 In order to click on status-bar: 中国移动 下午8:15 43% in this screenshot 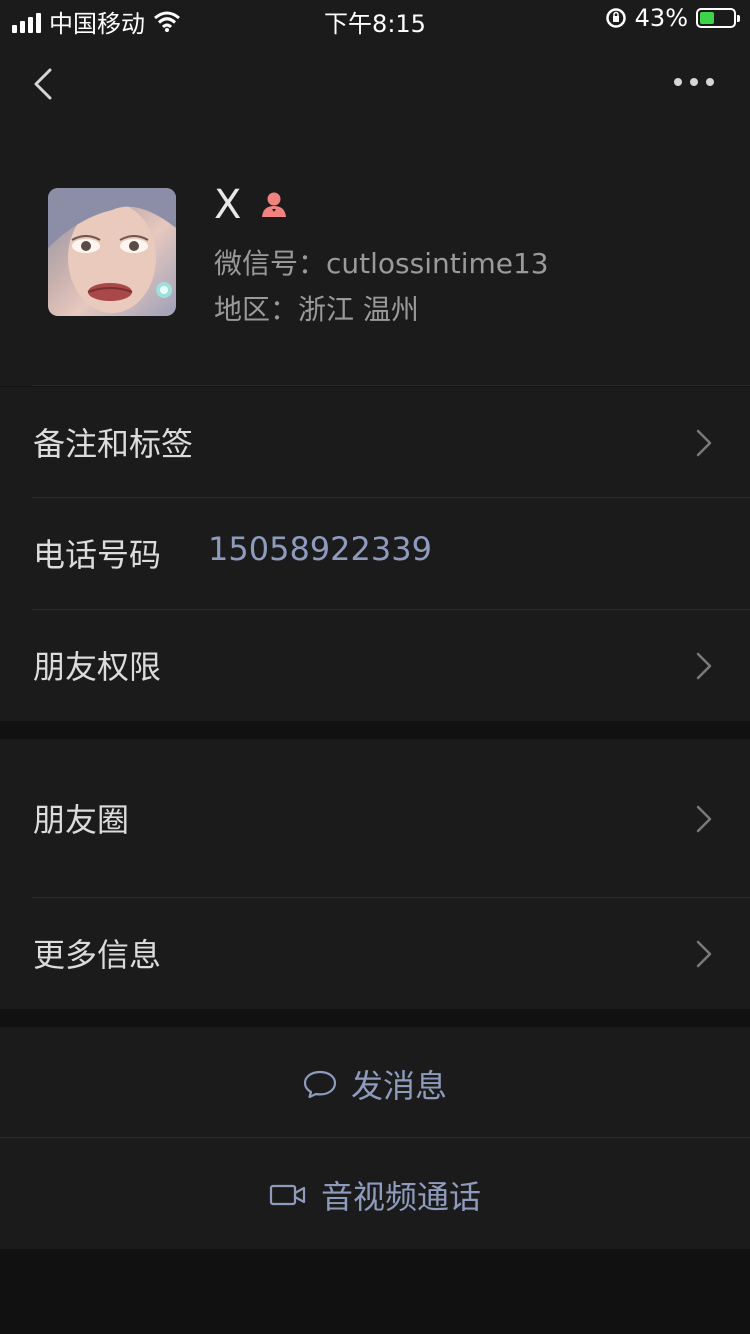, I will do `click(375, 20)`.